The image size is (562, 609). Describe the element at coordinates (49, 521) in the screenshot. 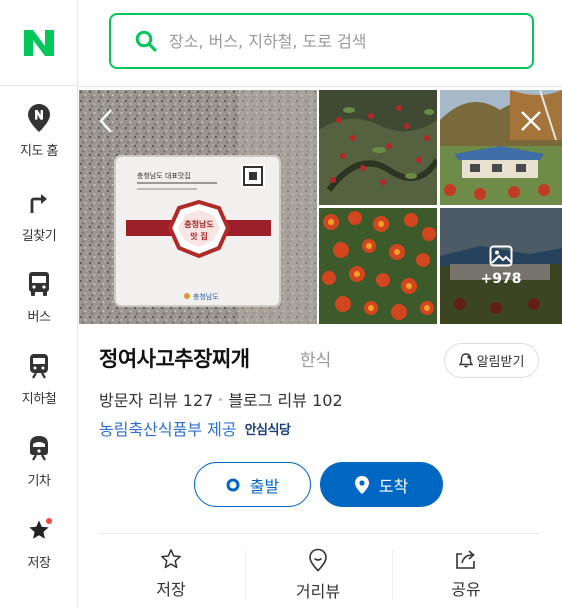

I see `notification-dot` at that location.